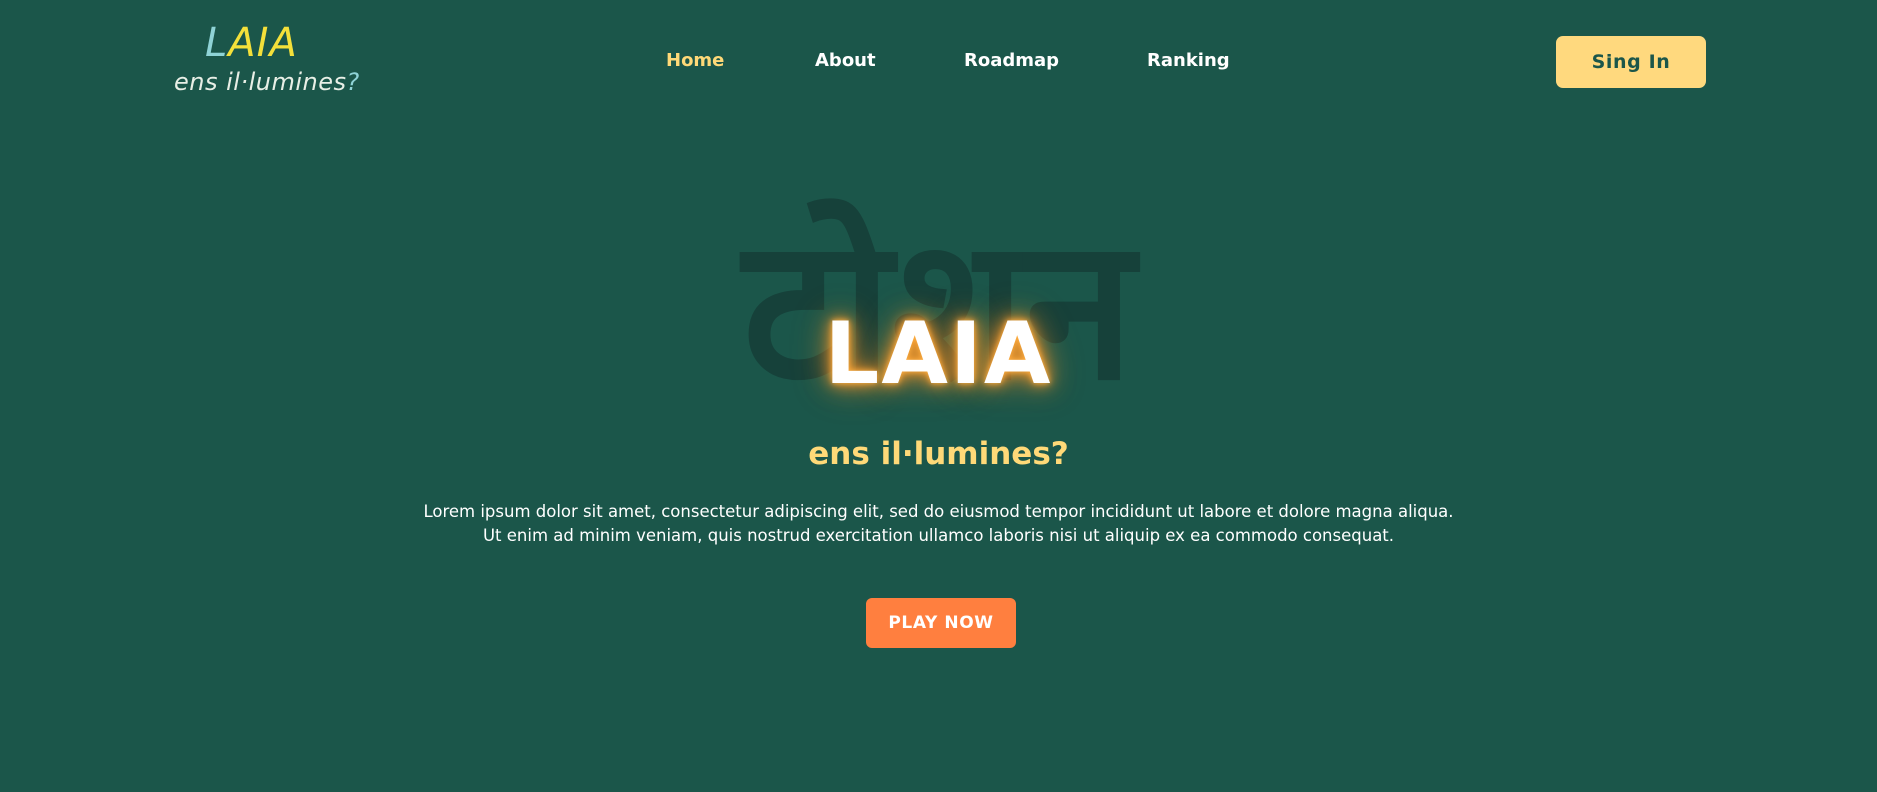 The width and height of the screenshot is (1877, 792). I want to click on sign-in-button: Sing In, so click(1631, 62).